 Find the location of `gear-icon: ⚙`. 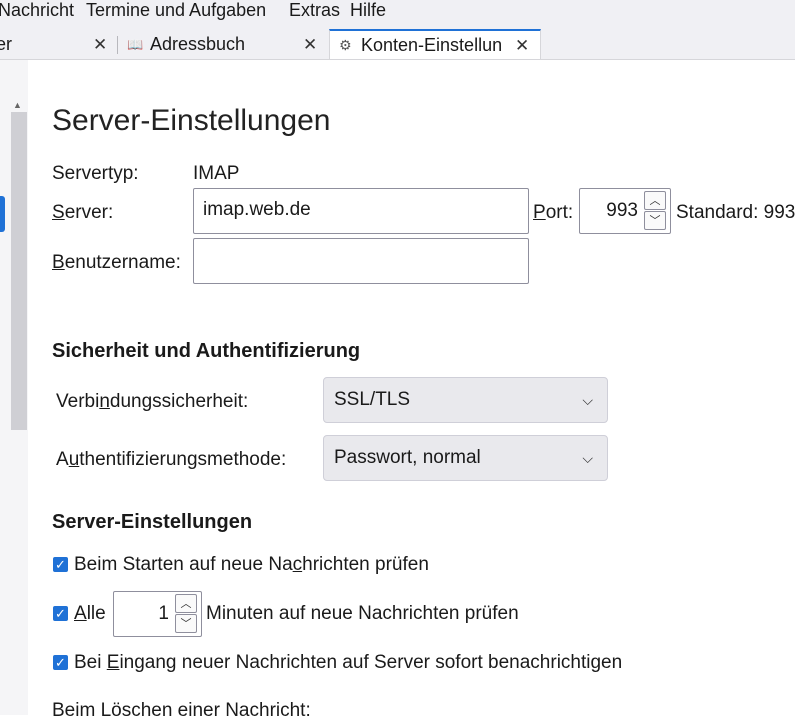

gear-icon: ⚙ is located at coordinates (345, 45).